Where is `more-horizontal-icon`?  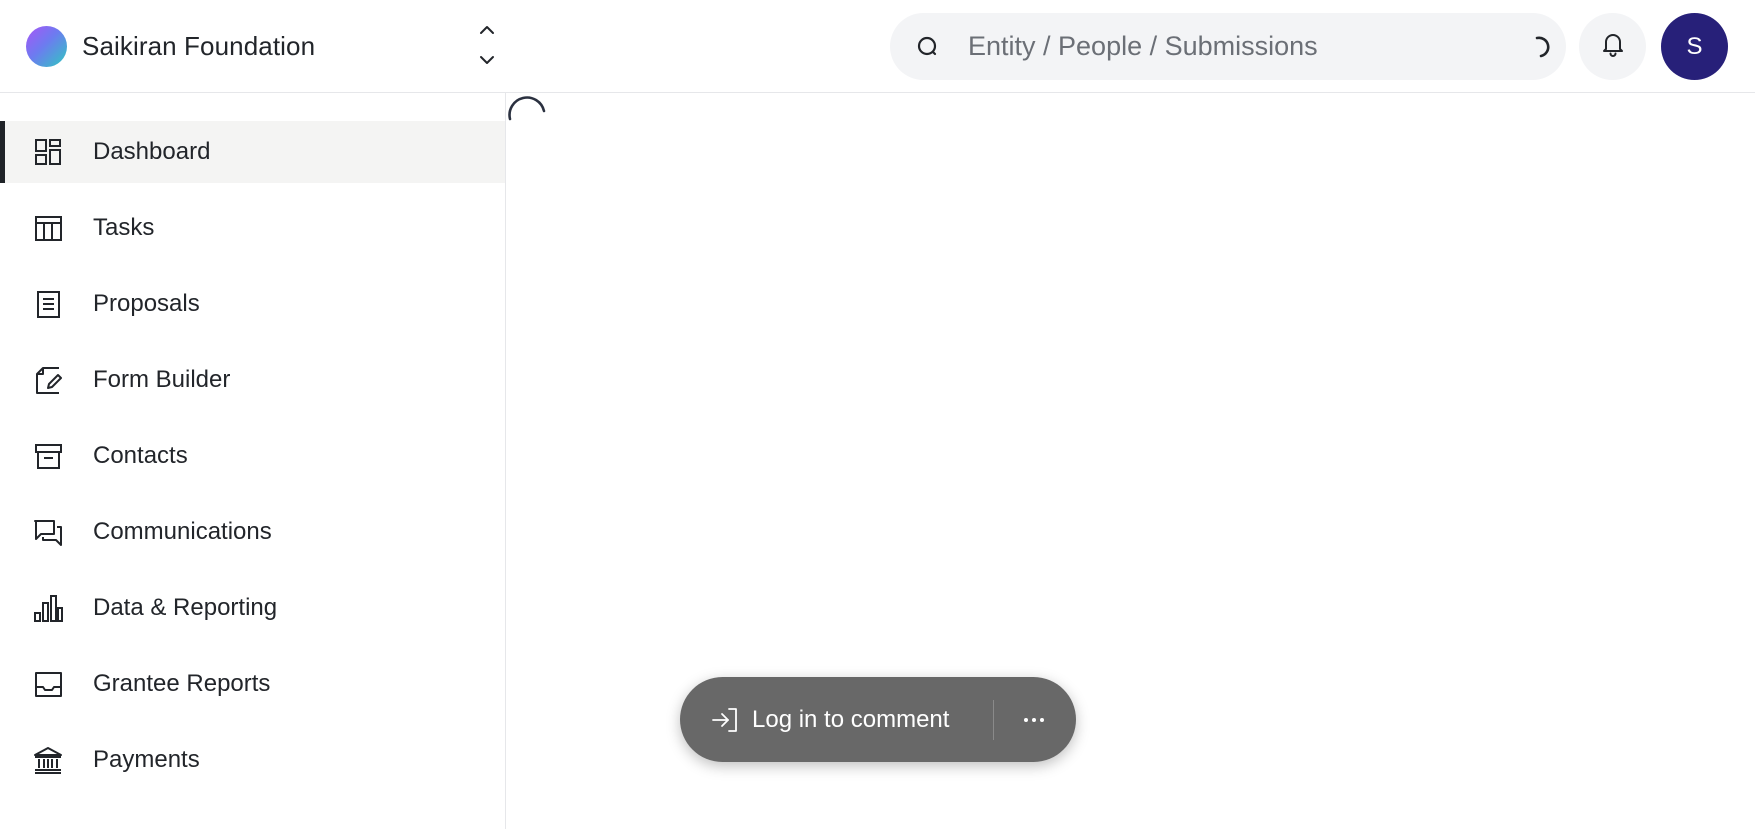
more-horizontal-icon is located at coordinates (1034, 720).